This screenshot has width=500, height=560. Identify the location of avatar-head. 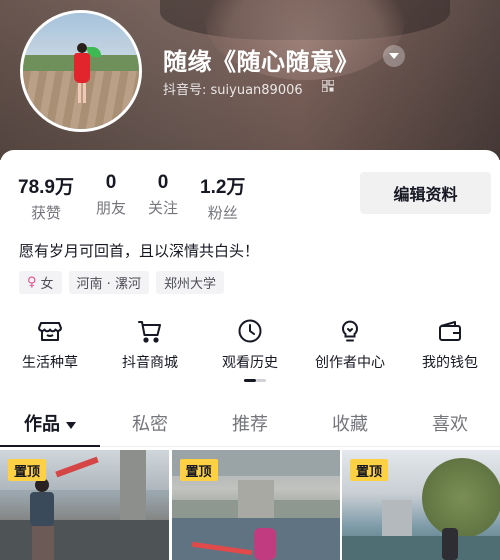
(82, 48).